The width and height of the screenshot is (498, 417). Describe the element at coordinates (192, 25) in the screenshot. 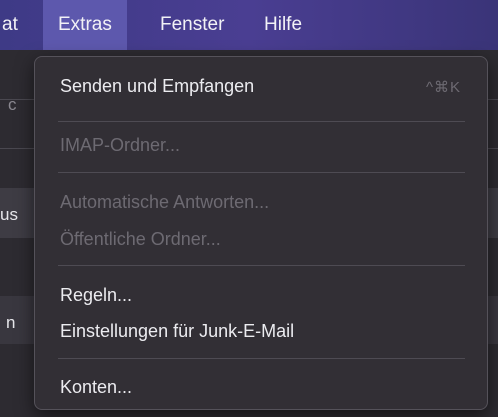

I see `menubar-item-fenster: Fenster` at that location.